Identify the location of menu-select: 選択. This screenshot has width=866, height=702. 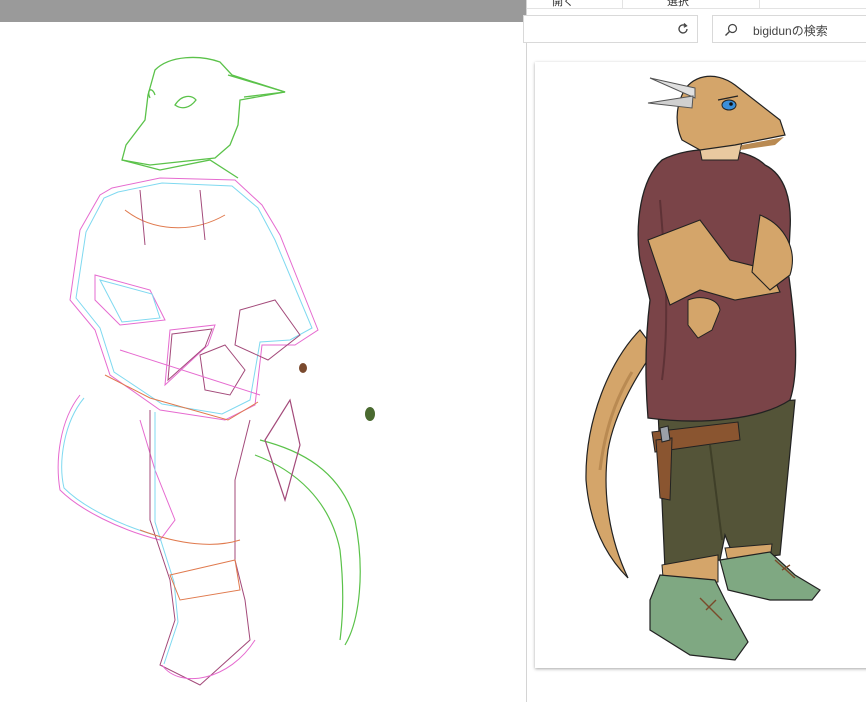
(678, 4).